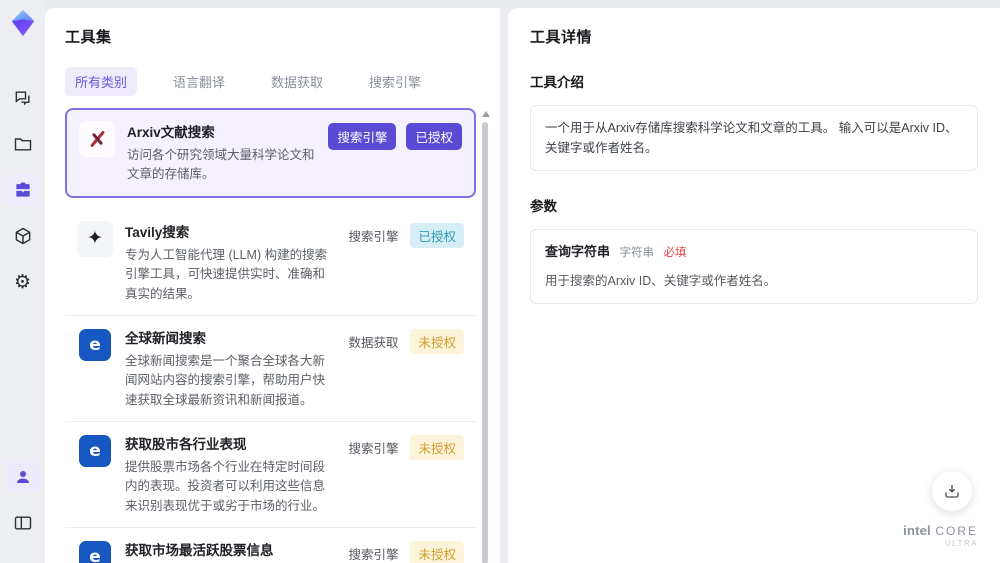 The image size is (1000, 563). I want to click on sidebar-toggle-icon, so click(22, 523).